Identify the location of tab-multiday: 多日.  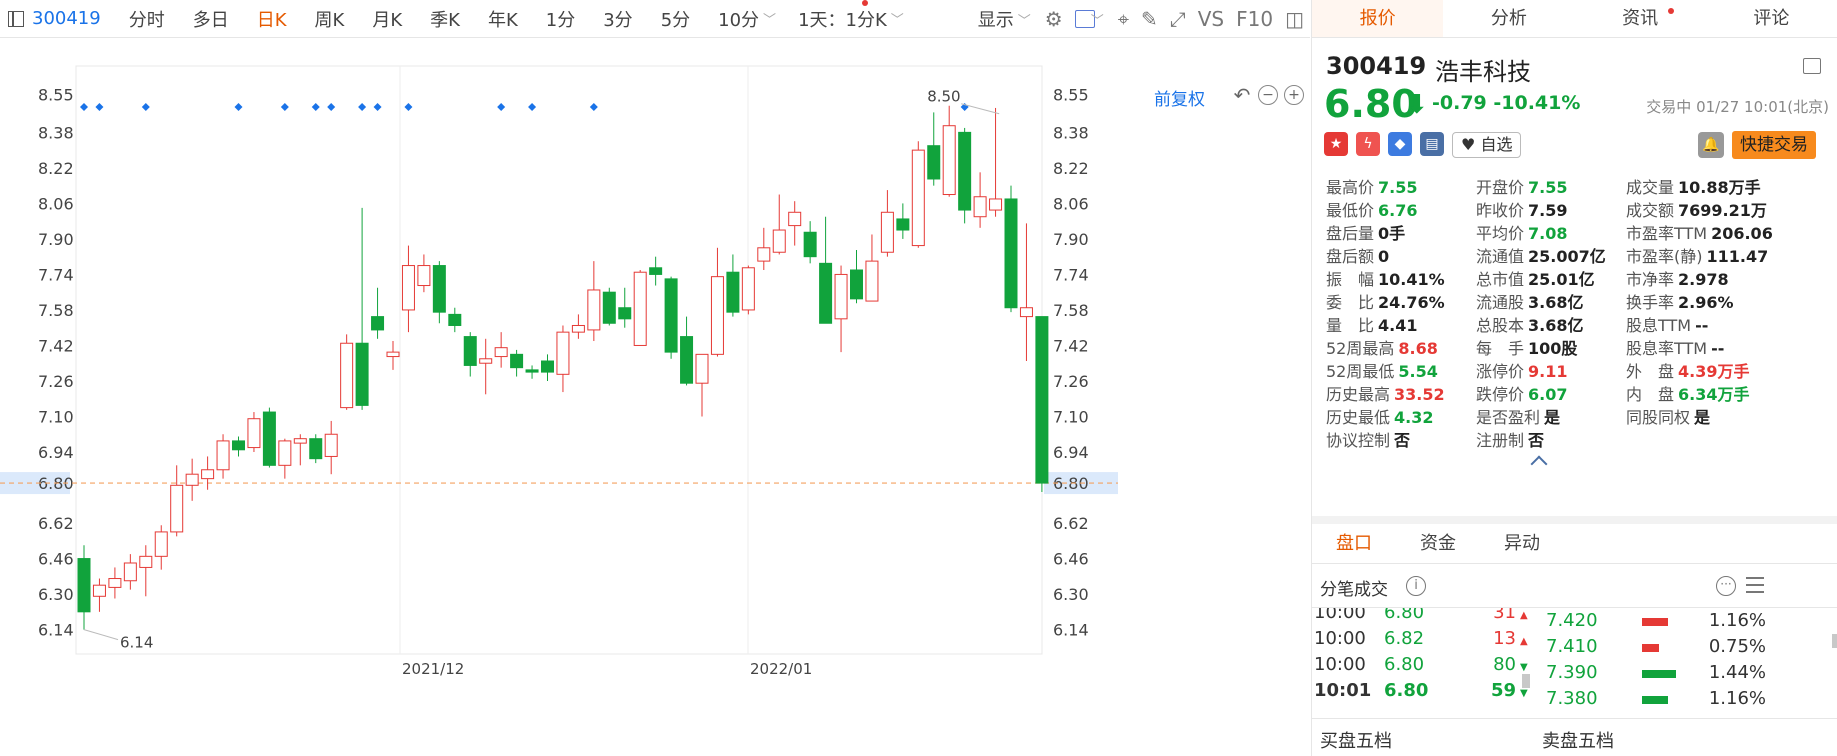
(211, 19).